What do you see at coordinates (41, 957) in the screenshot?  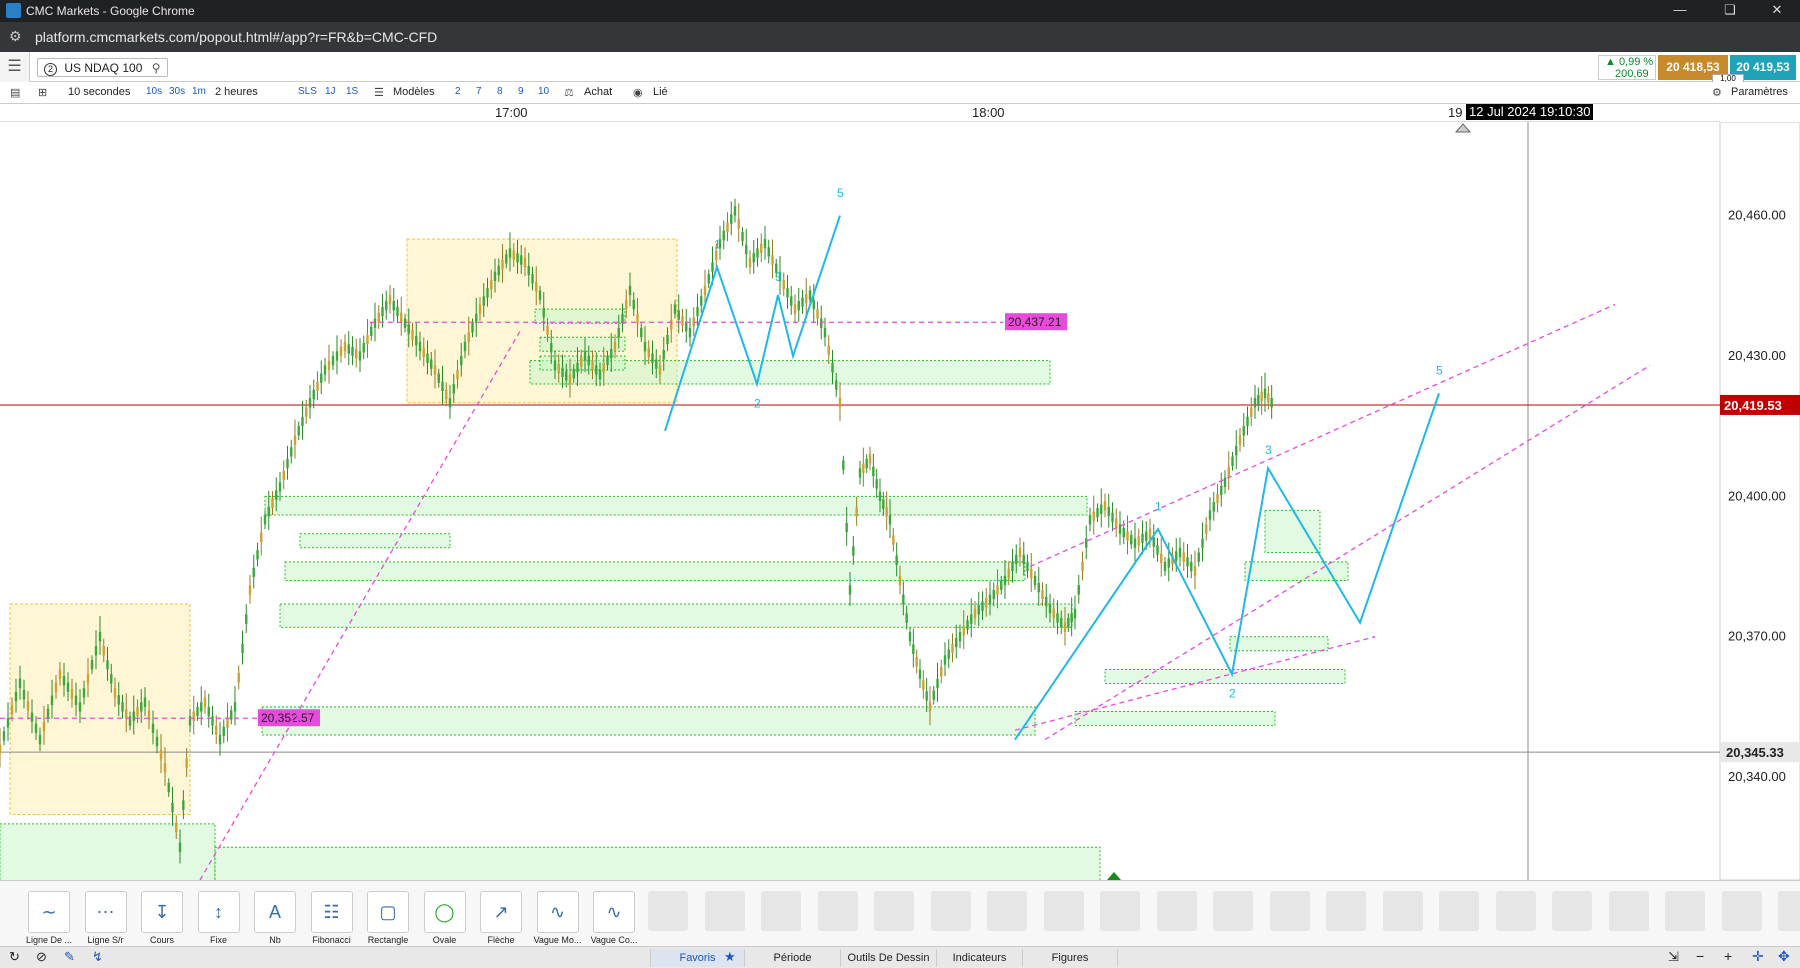 I see `no-entry-icon: ⊘` at bounding box center [41, 957].